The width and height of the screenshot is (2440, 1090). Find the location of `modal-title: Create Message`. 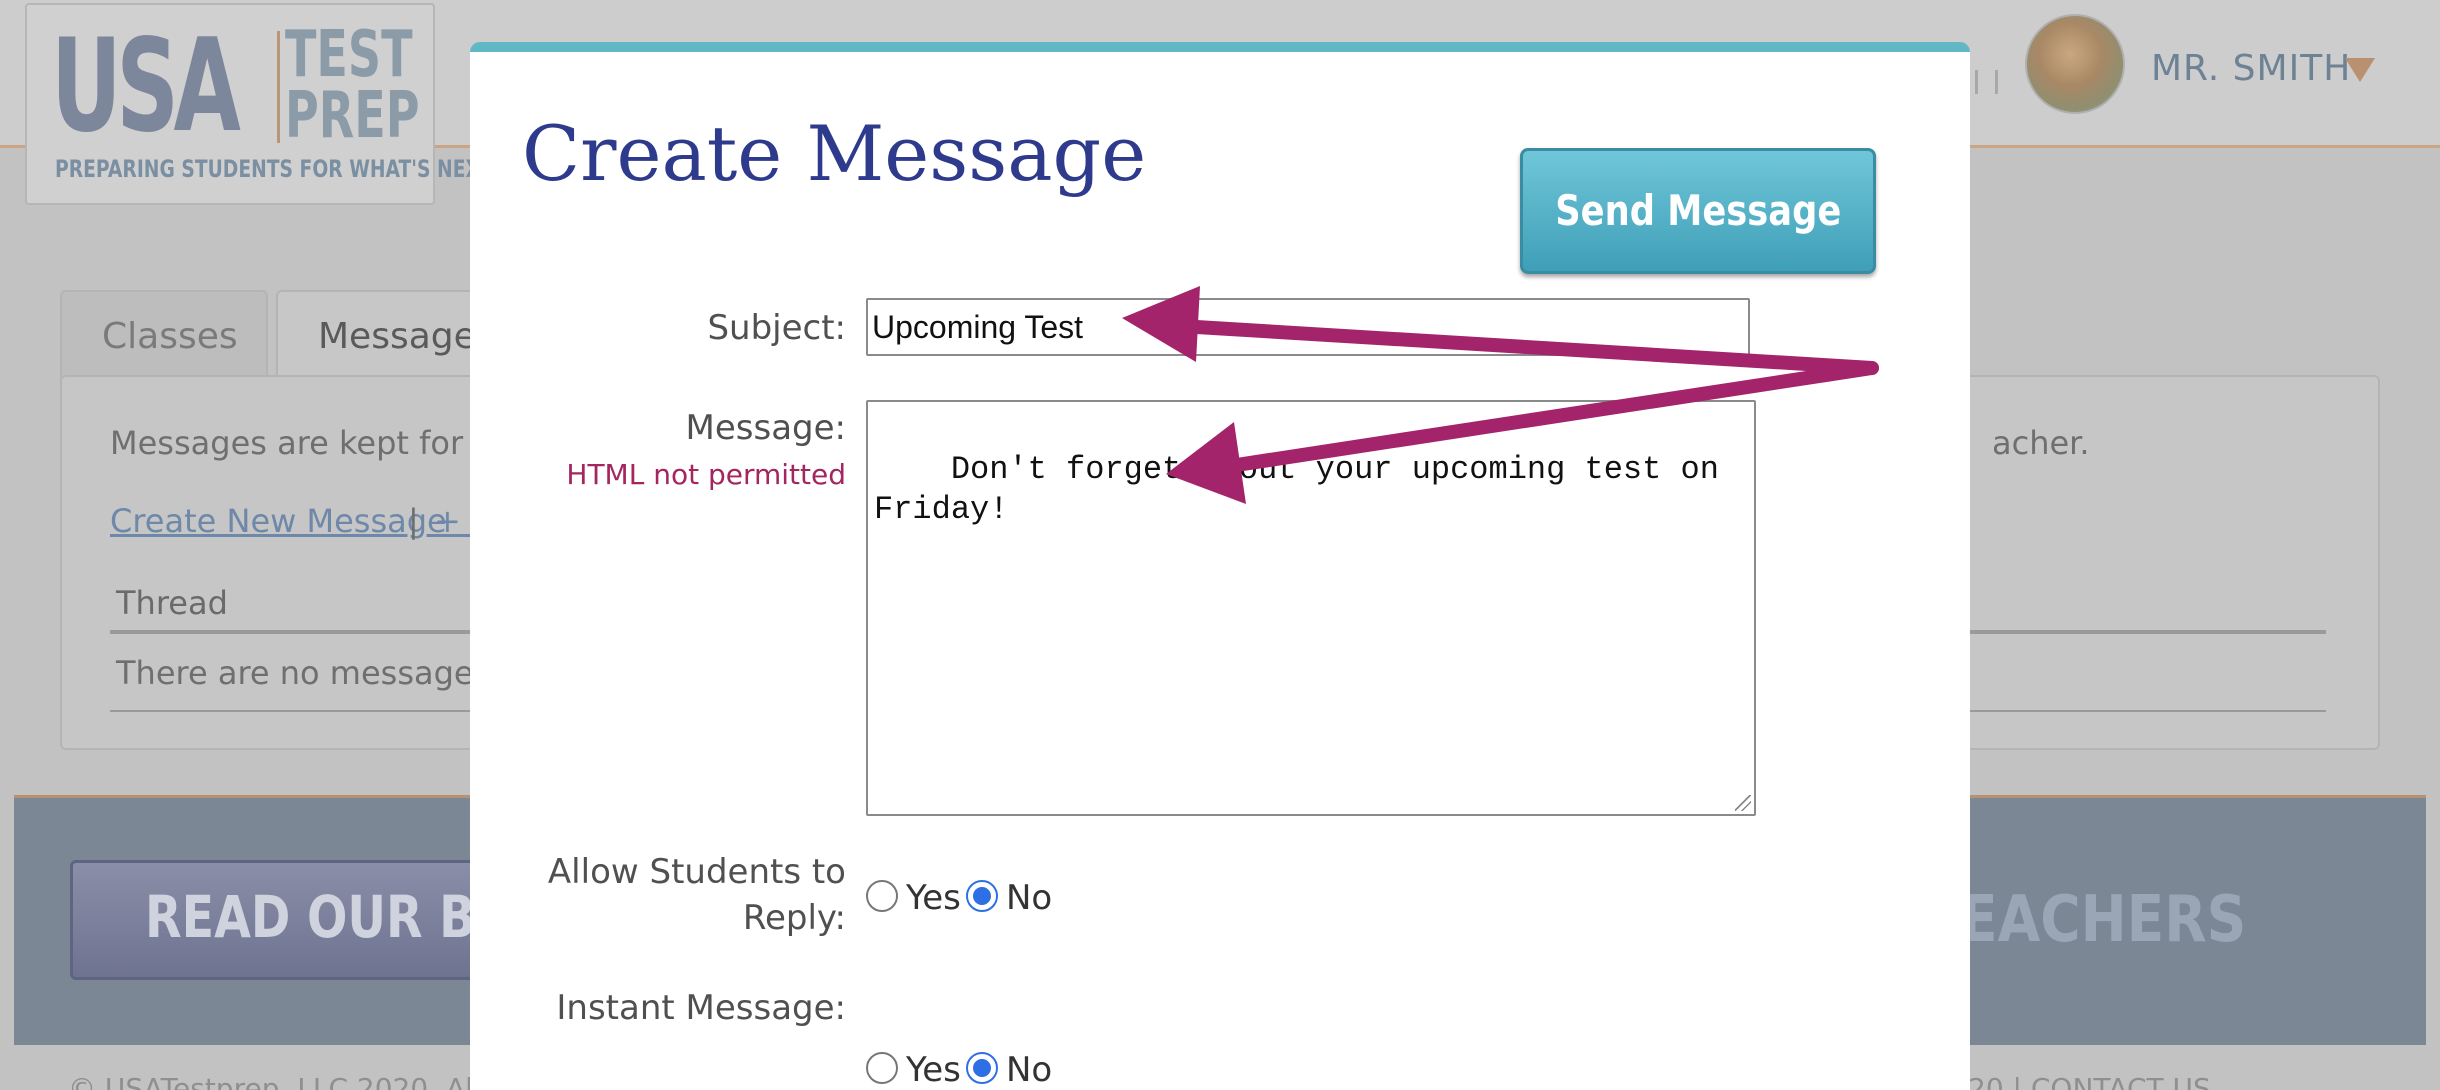

modal-title: Create Message is located at coordinates (834, 153).